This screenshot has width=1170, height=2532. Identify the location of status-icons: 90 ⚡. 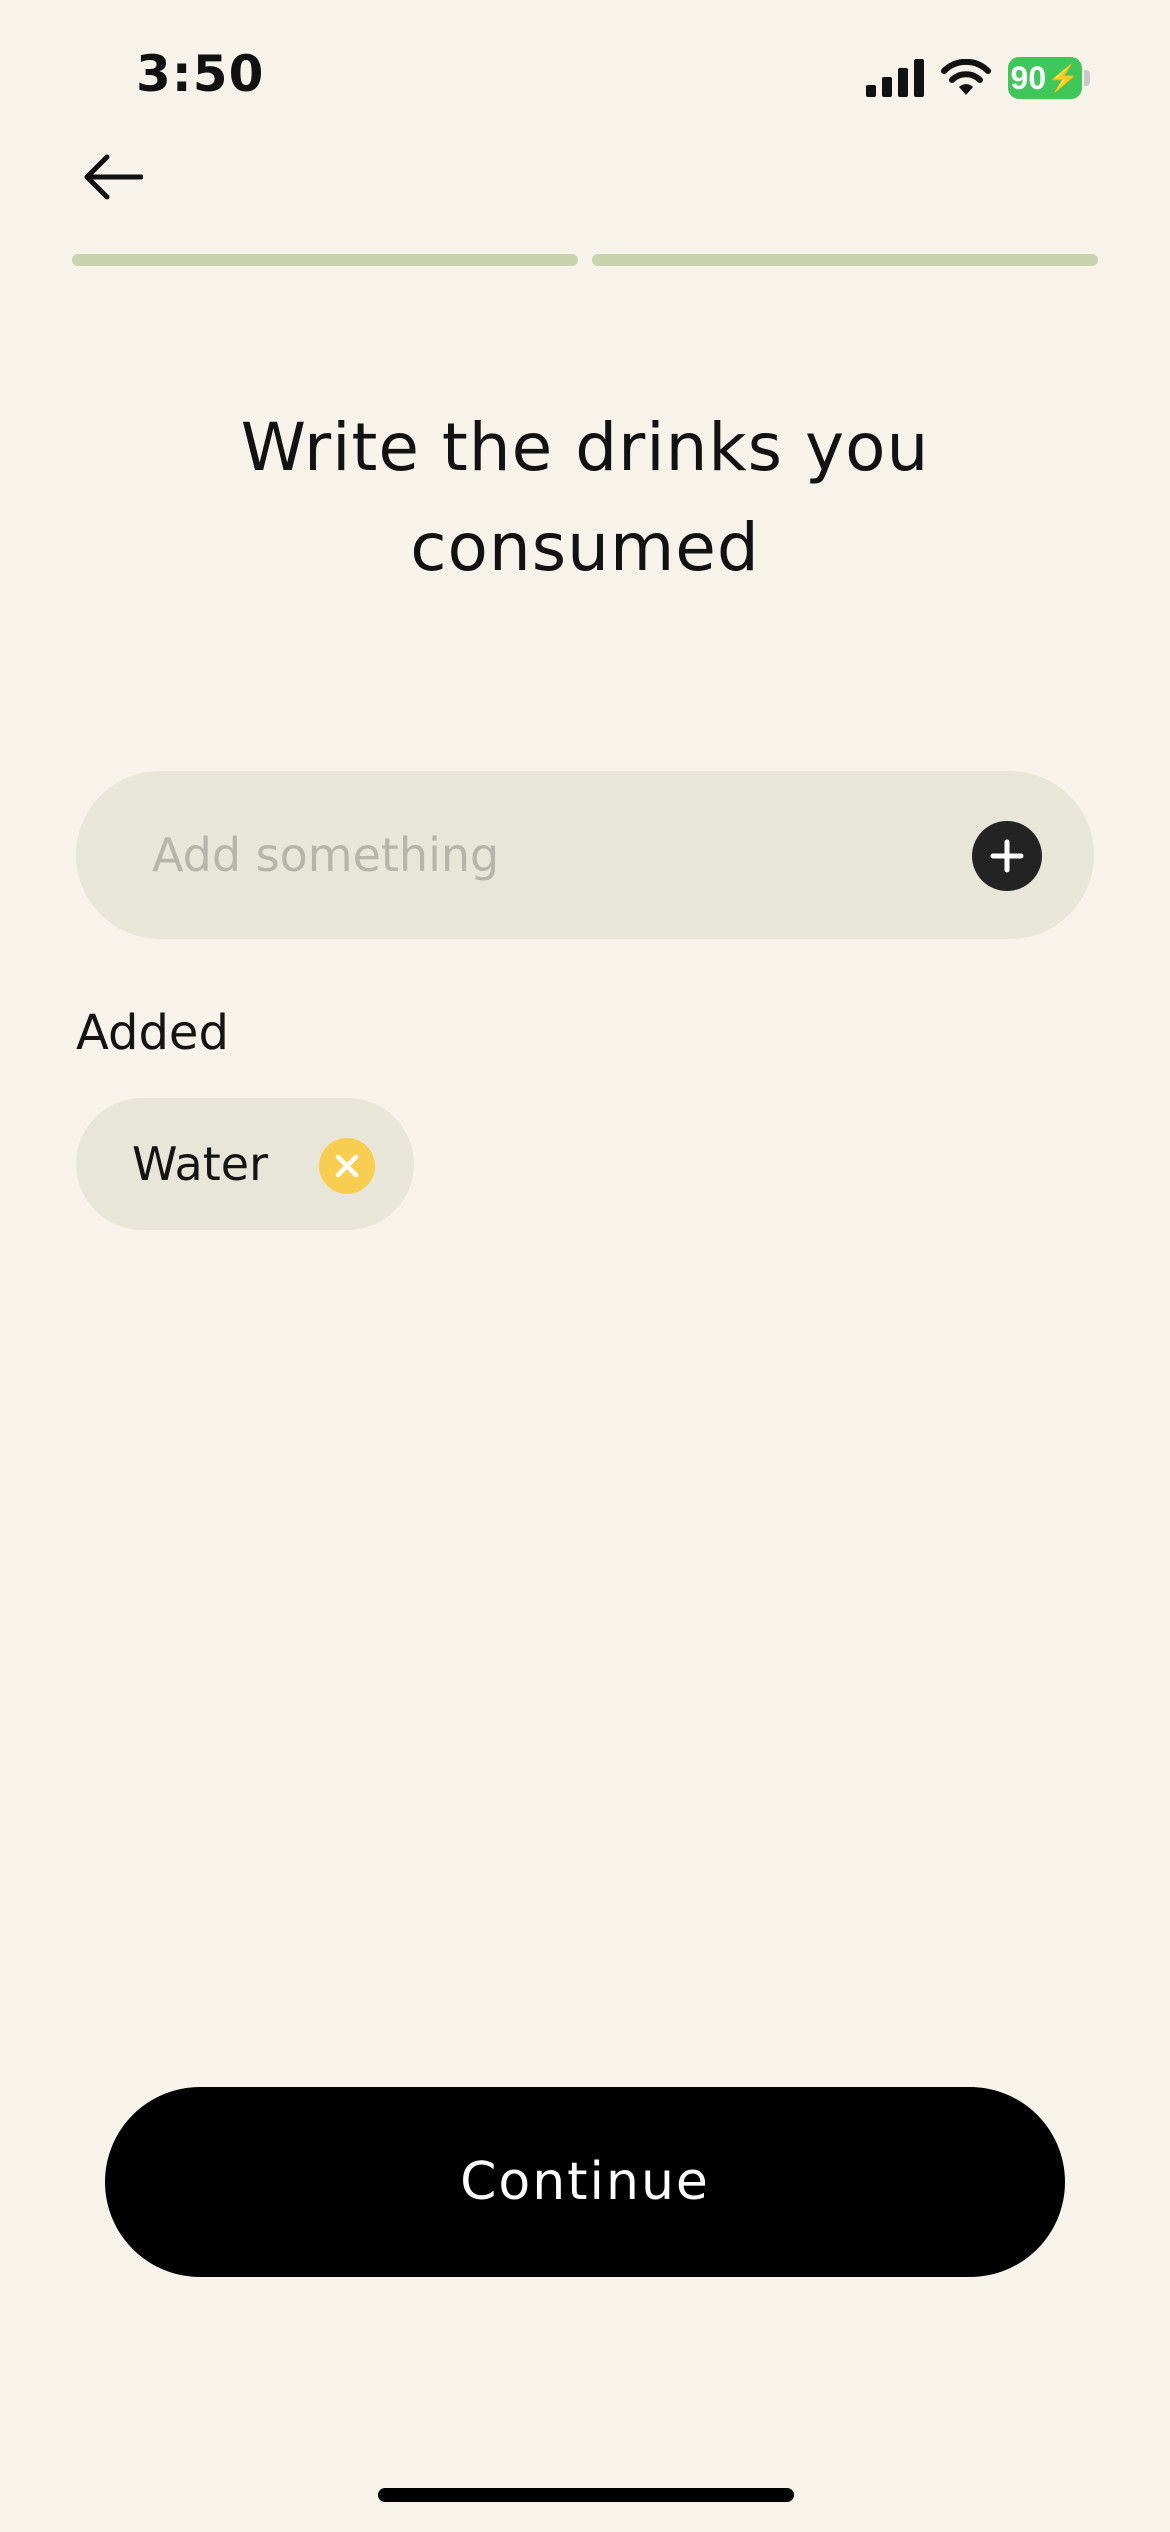
(978, 78).